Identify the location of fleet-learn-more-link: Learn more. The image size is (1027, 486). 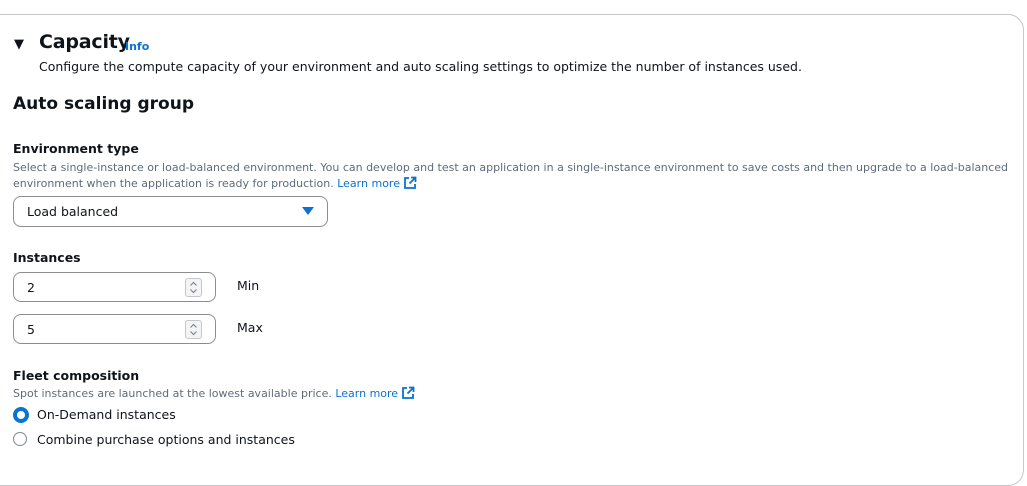
(375, 393).